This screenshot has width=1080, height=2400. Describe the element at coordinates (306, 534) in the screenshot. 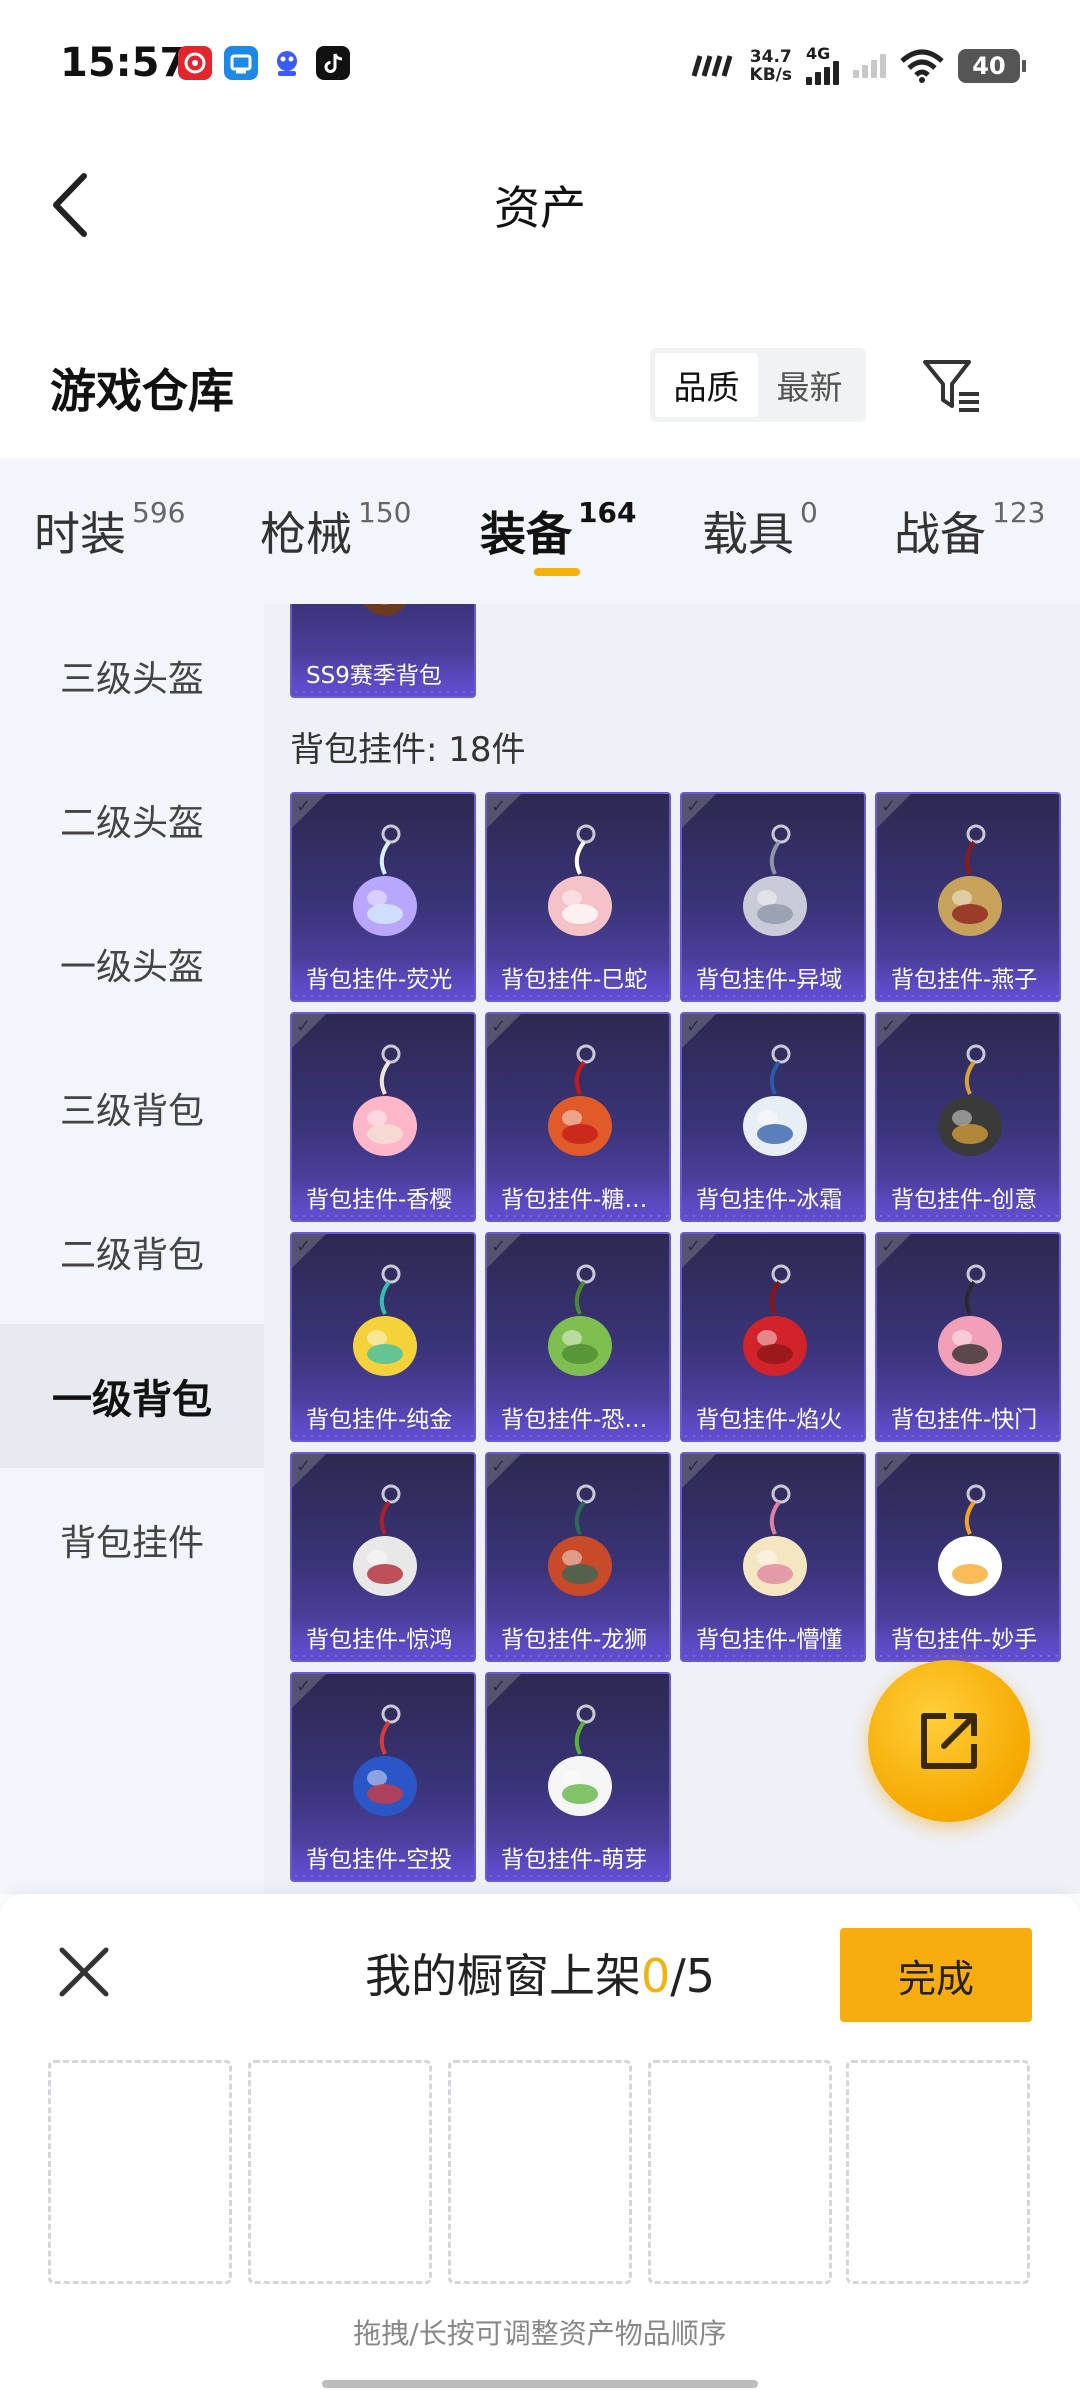

I see `tab-label: 枪械` at that location.